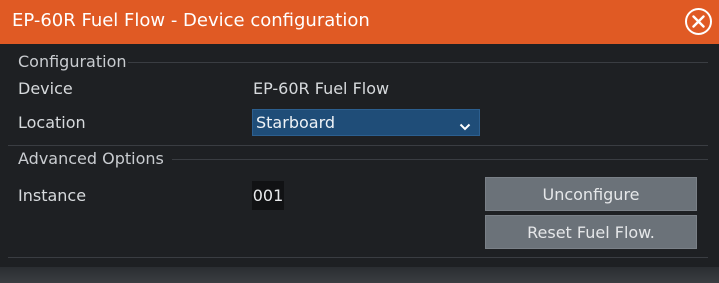 Image resolution: width=719 pixels, height=283 pixels. I want to click on device-value: EP-60R Fuel Flow, so click(321, 88).